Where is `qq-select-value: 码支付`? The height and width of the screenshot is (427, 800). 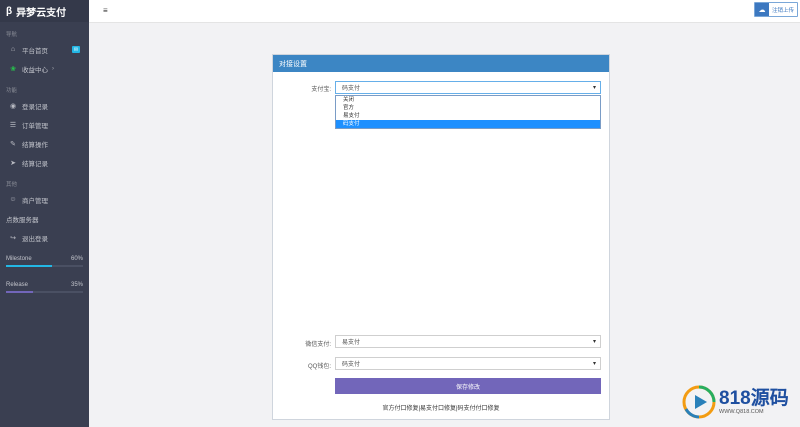
qq-select-value: 码支付 is located at coordinates (351, 365).